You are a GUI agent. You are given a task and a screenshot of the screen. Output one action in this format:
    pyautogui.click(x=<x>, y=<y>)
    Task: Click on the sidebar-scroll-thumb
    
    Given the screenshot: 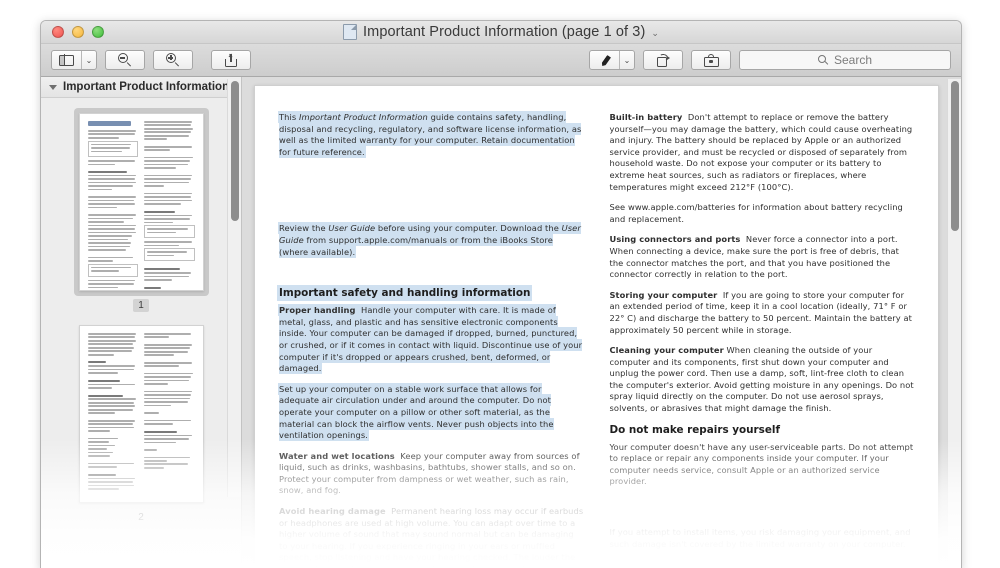 What is the action you would take?
    pyautogui.click(x=235, y=151)
    